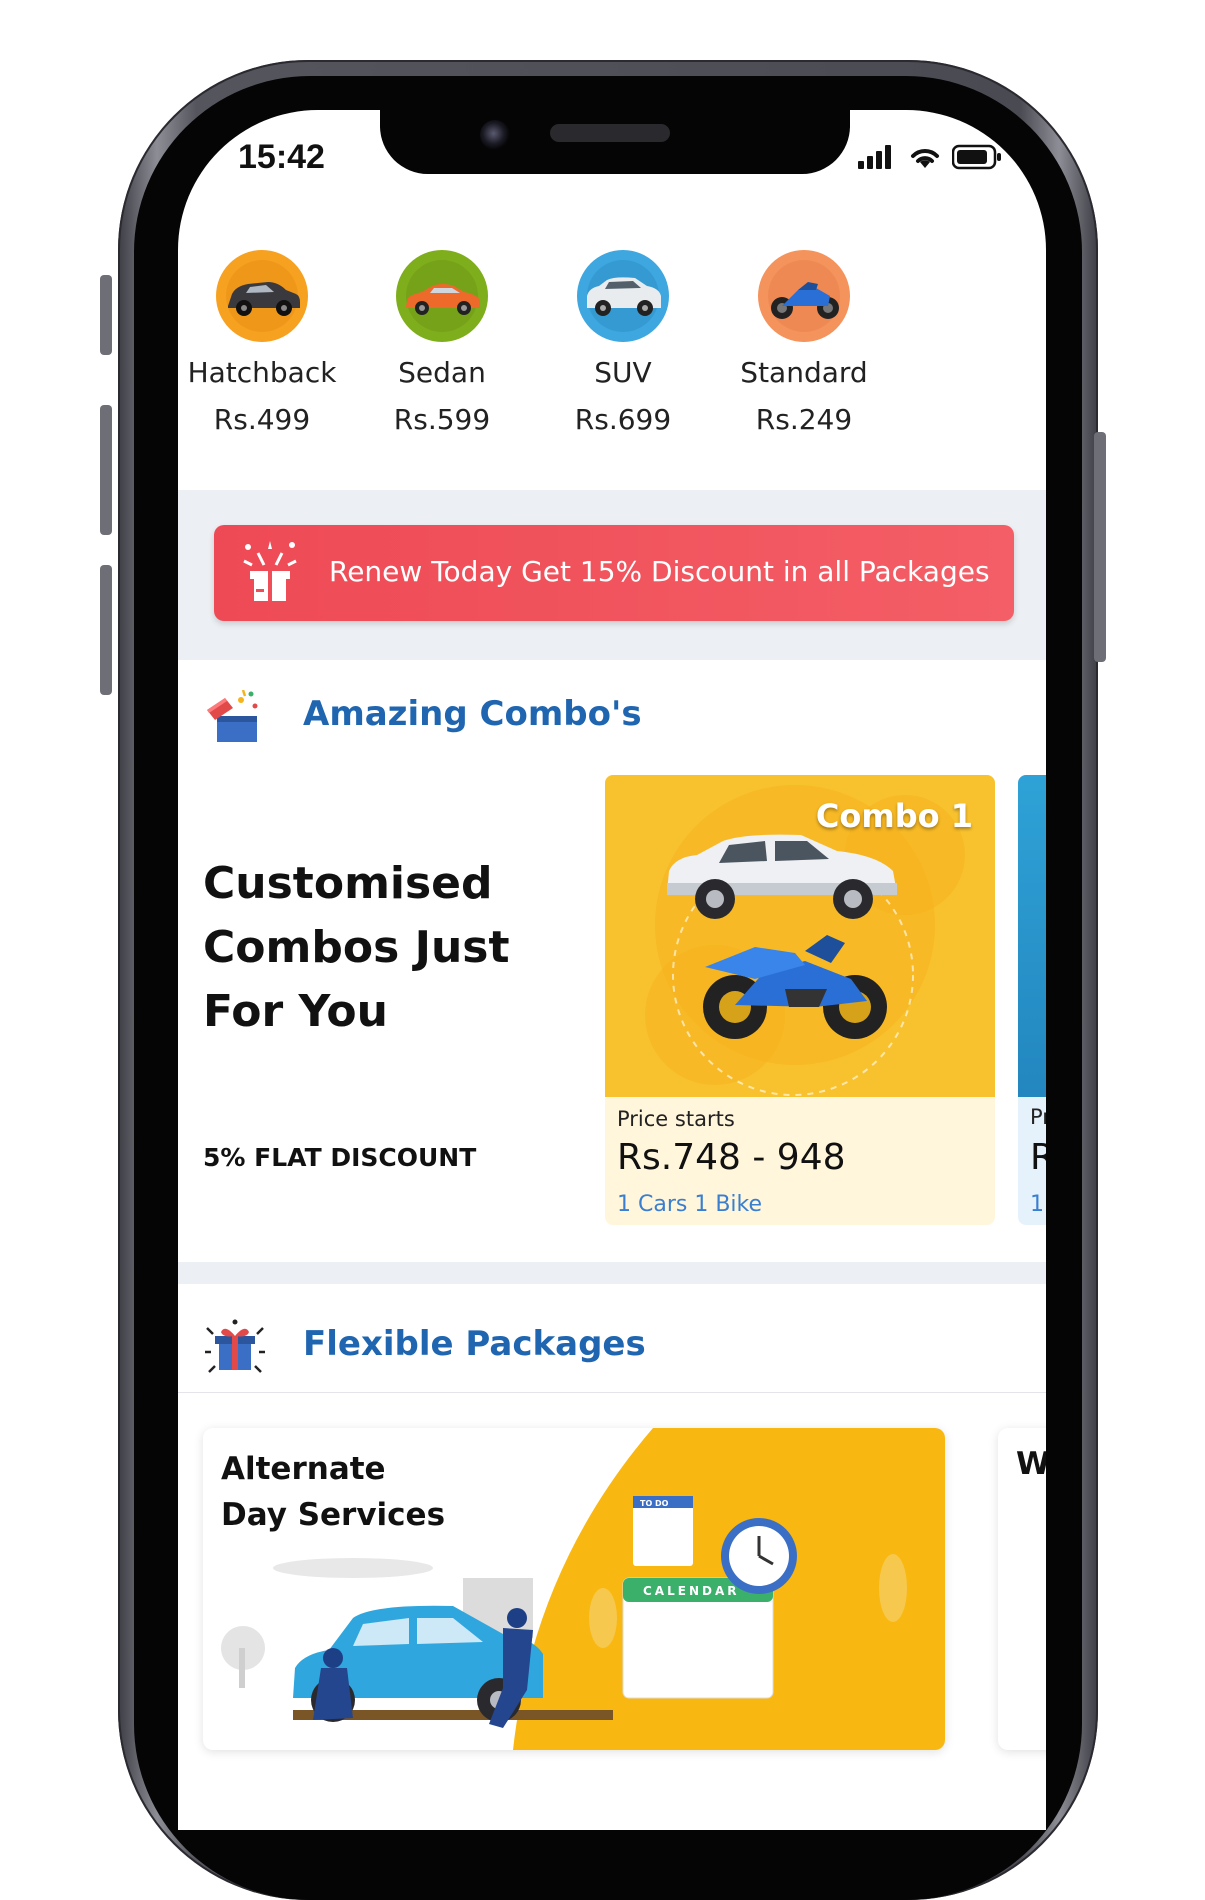  Describe the element at coordinates (804, 296) in the screenshot. I see `motorbike-icon` at that location.